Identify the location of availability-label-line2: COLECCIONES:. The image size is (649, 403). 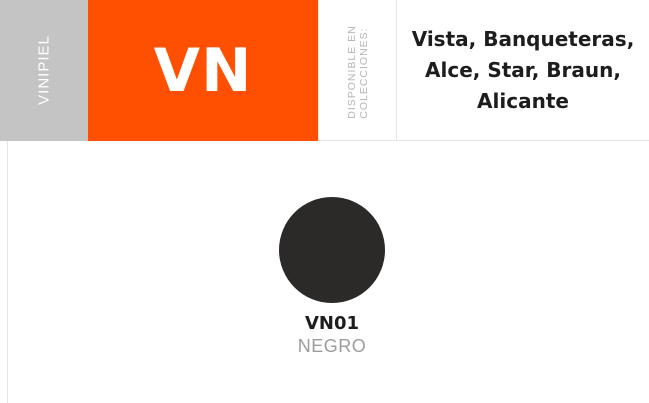
(364, 73).